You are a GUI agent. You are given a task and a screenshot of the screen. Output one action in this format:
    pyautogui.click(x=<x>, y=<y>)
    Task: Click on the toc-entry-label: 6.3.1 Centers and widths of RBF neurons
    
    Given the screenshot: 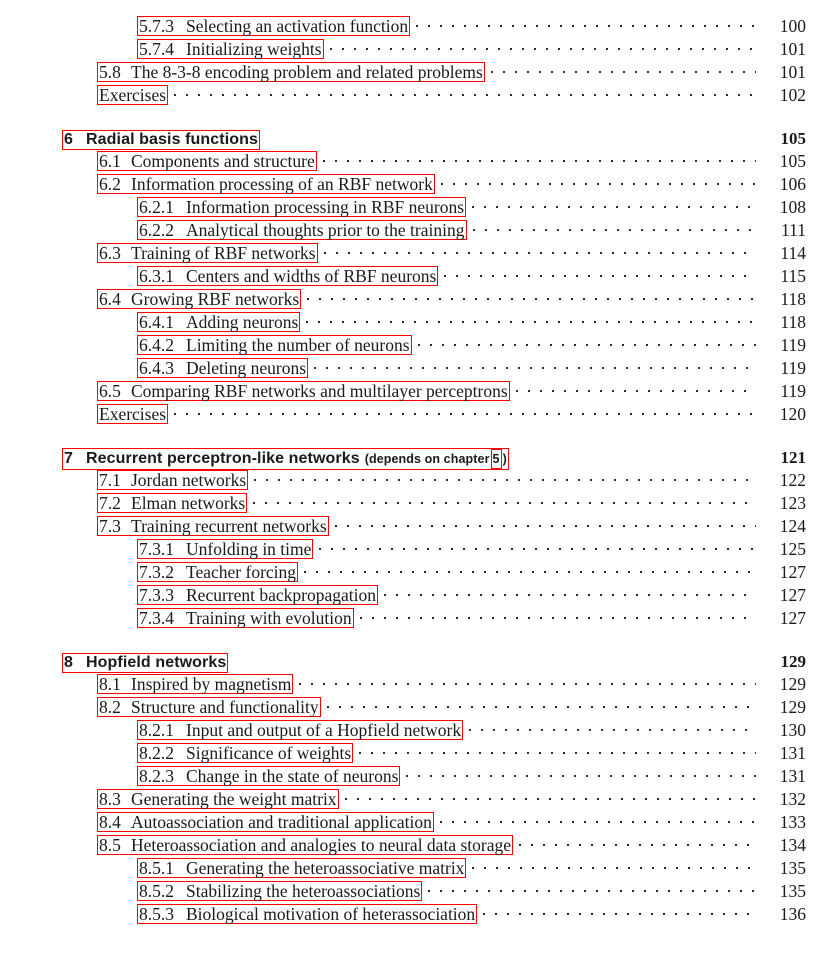 What is the action you would take?
    pyautogui.click(x=288, y=276)
    